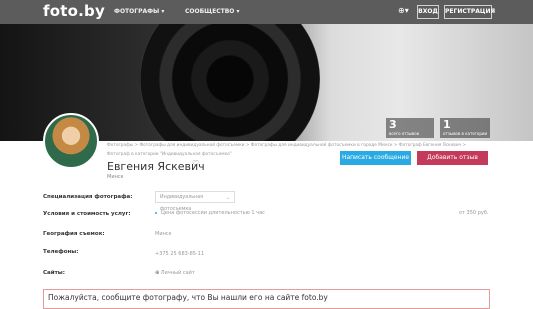  Describe the element at coordinates (156, 166) in the screenshot. I see `photographer-name: Евгения Яскевич` at that location.